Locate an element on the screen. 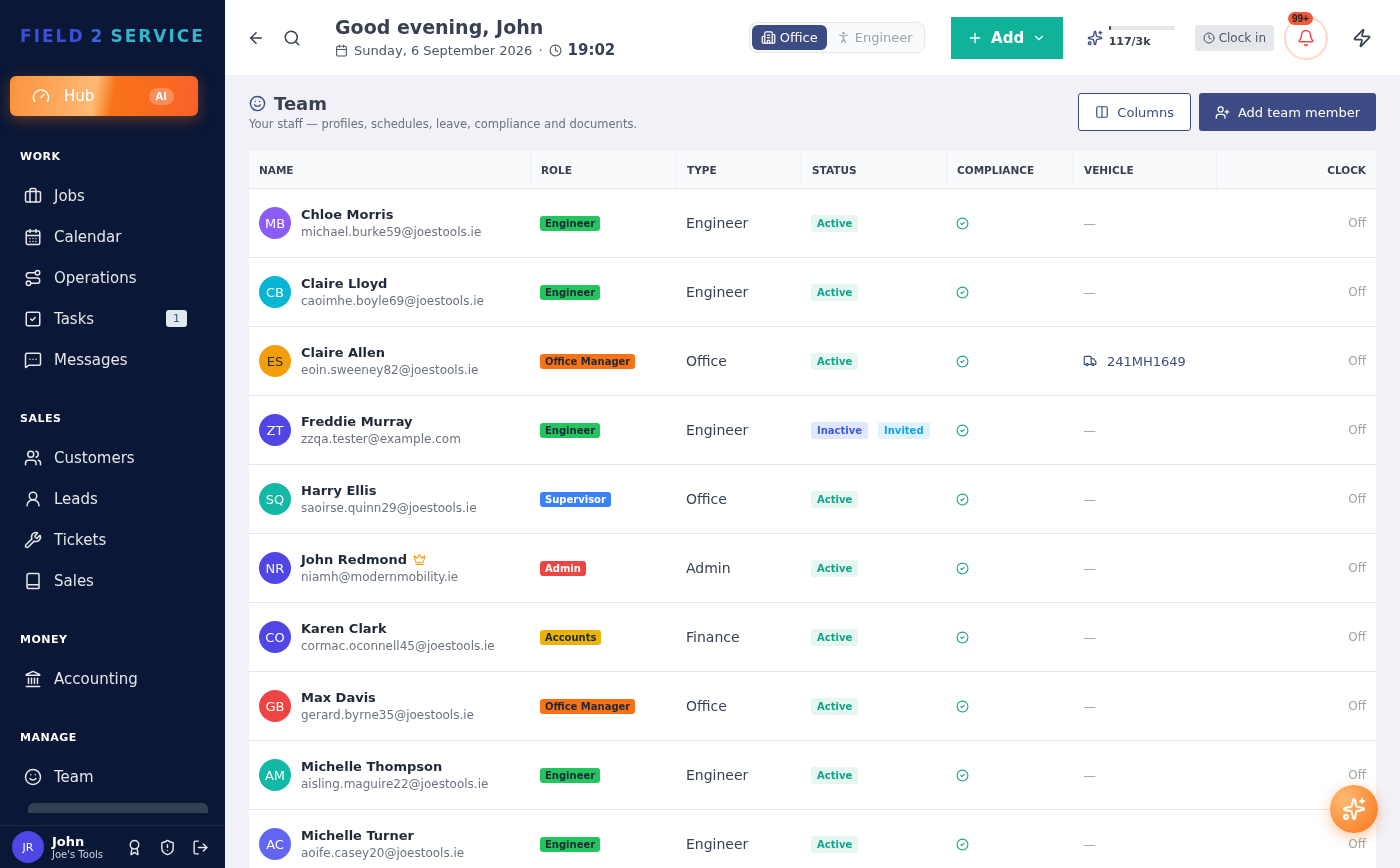 The width and height of the screenshot is (1400, 868). greeting: Good evening, John is located at coordinates (440, 27).